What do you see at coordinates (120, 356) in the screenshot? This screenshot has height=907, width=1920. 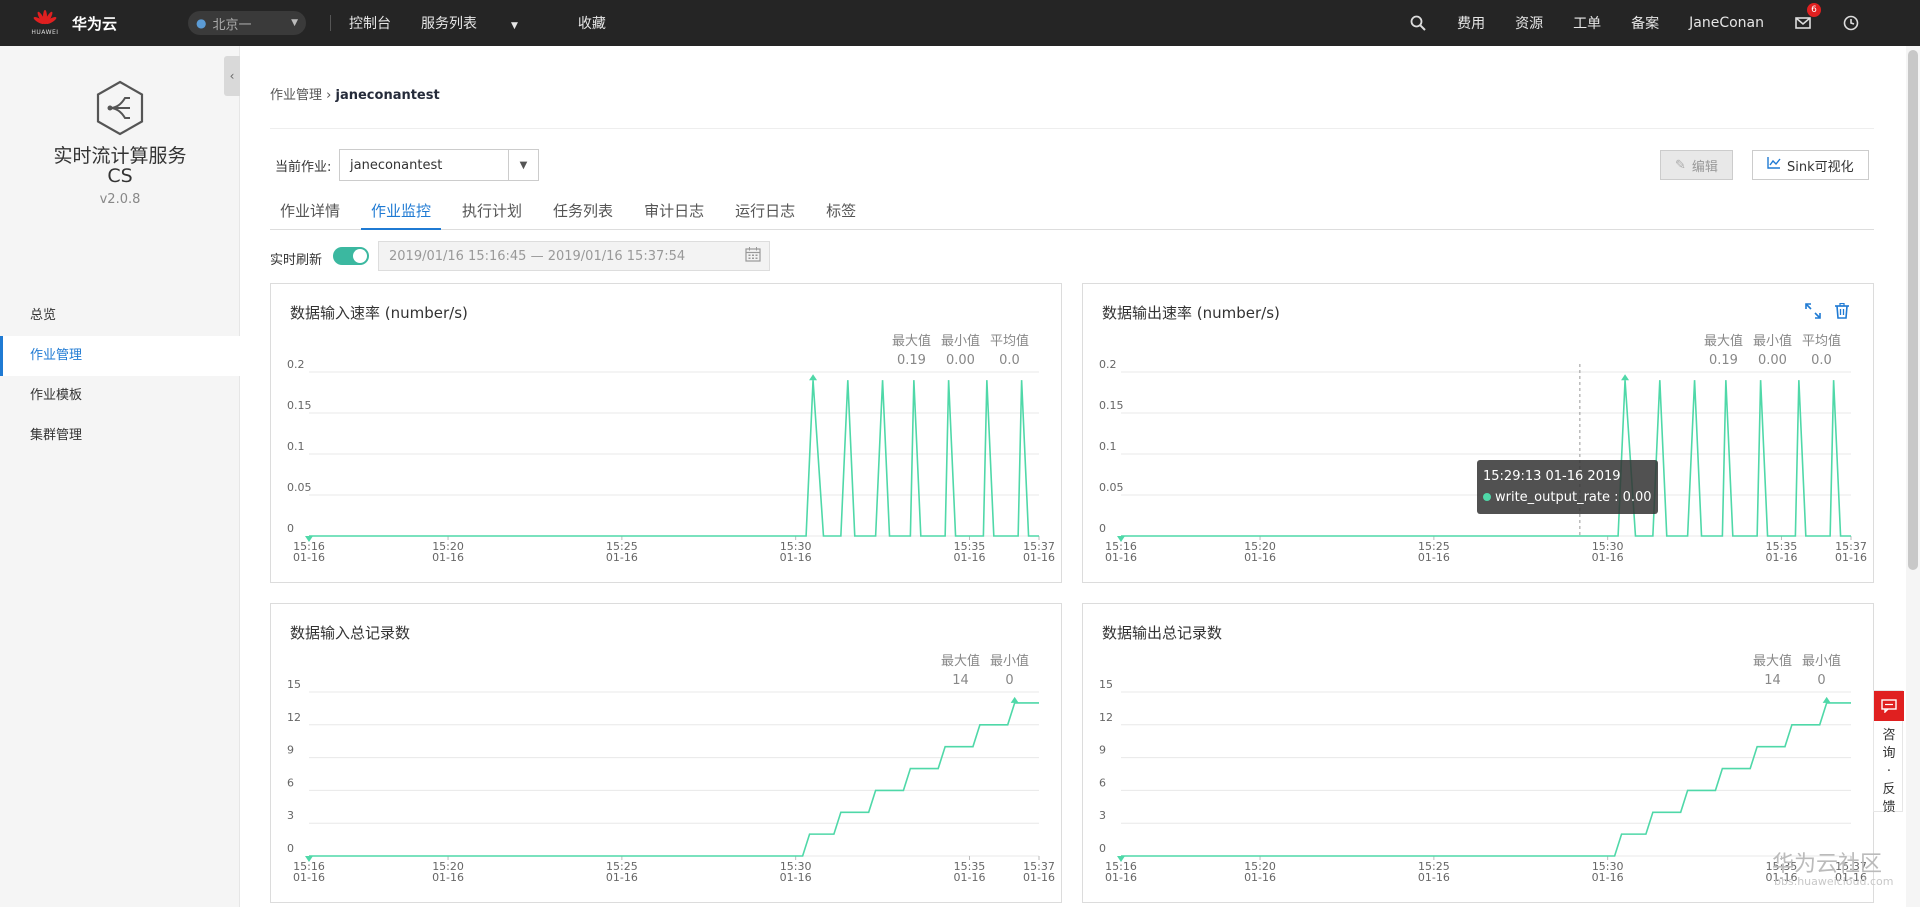 I see `sidebar-item-job-management: 作业管理` at bounding box center [120, 356].